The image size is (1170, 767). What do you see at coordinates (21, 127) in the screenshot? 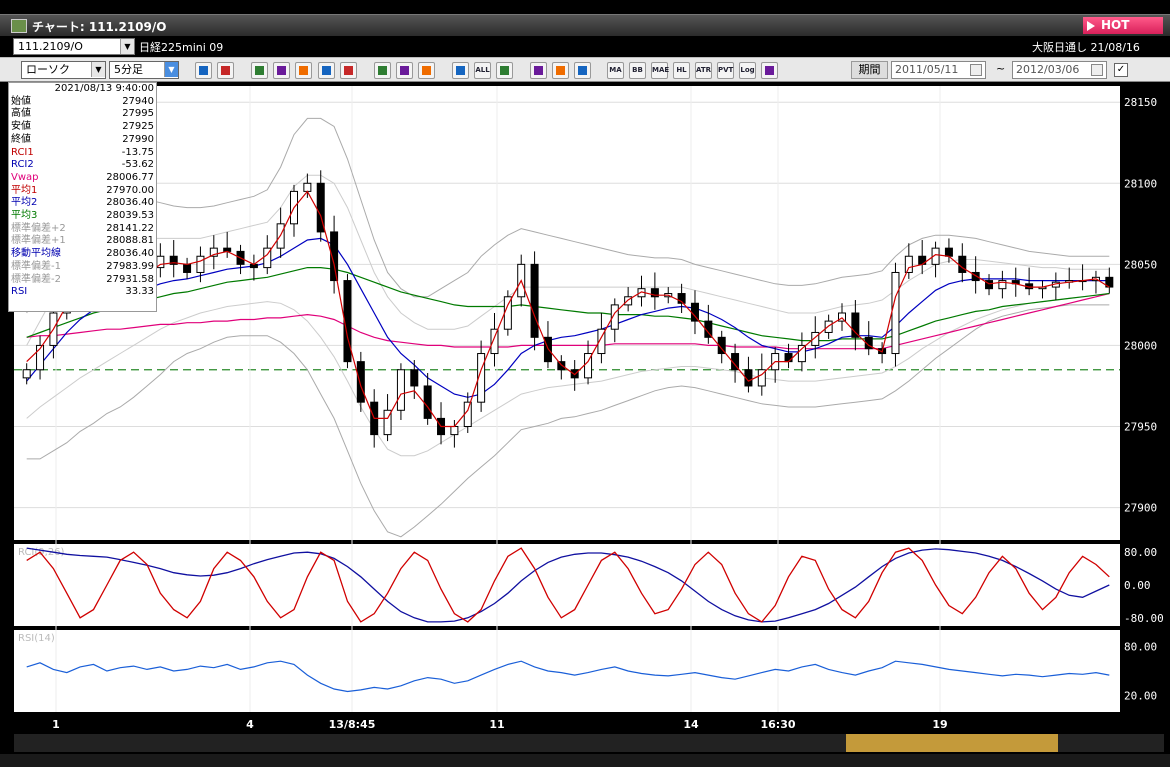
I see `info-label: 安値` at bounding box center [21, 127].